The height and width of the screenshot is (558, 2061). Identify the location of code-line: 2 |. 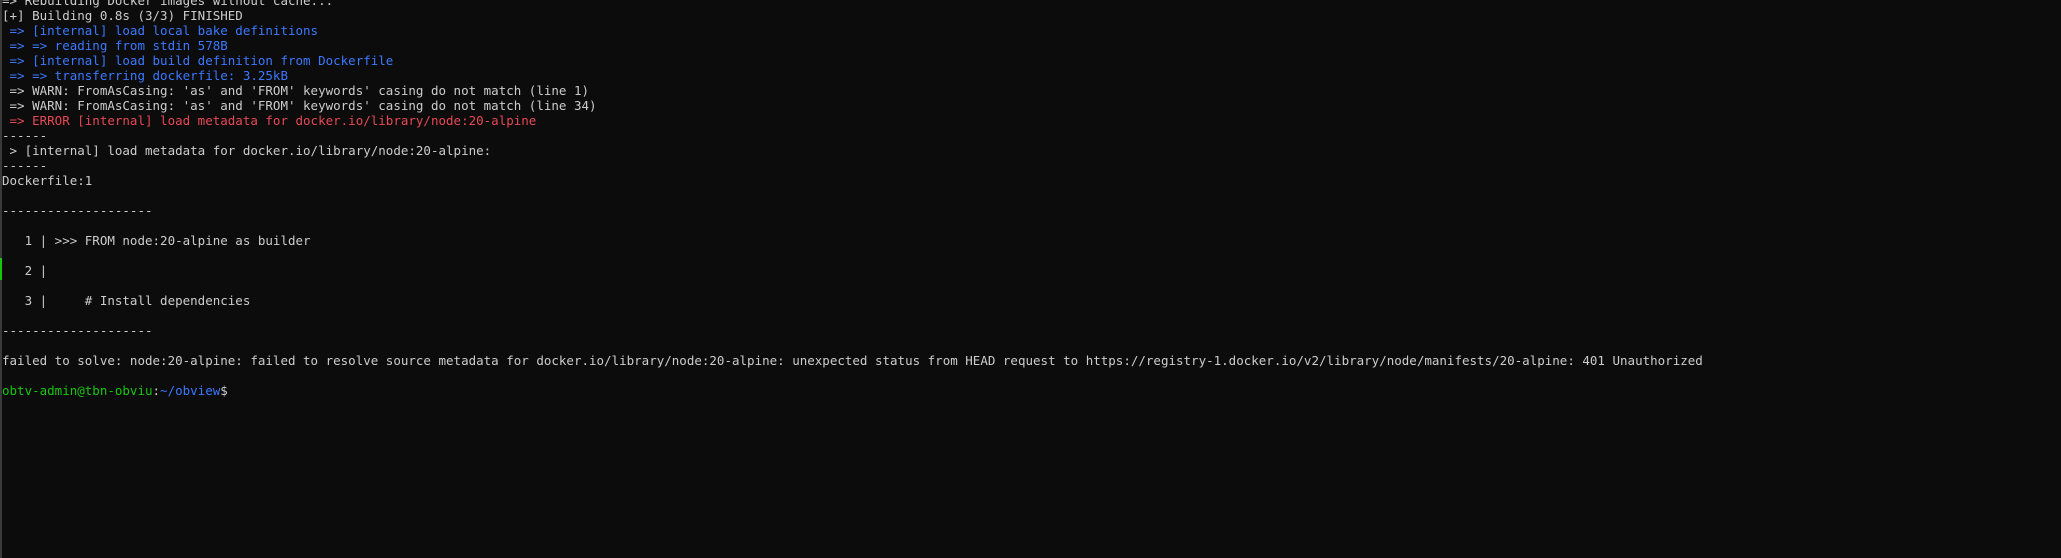
(25, 270).